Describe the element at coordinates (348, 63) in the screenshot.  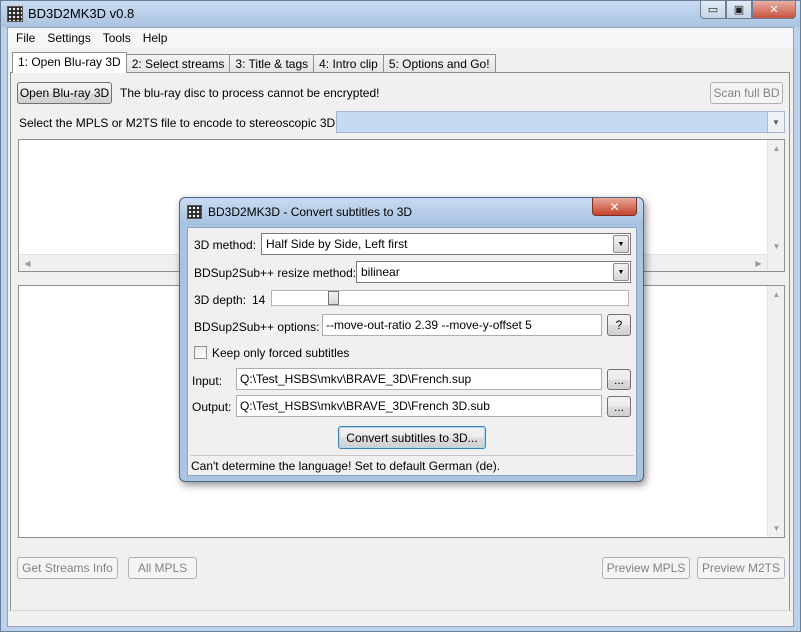
I see `tab-intro-clip: 4: Intro clip` at that location.